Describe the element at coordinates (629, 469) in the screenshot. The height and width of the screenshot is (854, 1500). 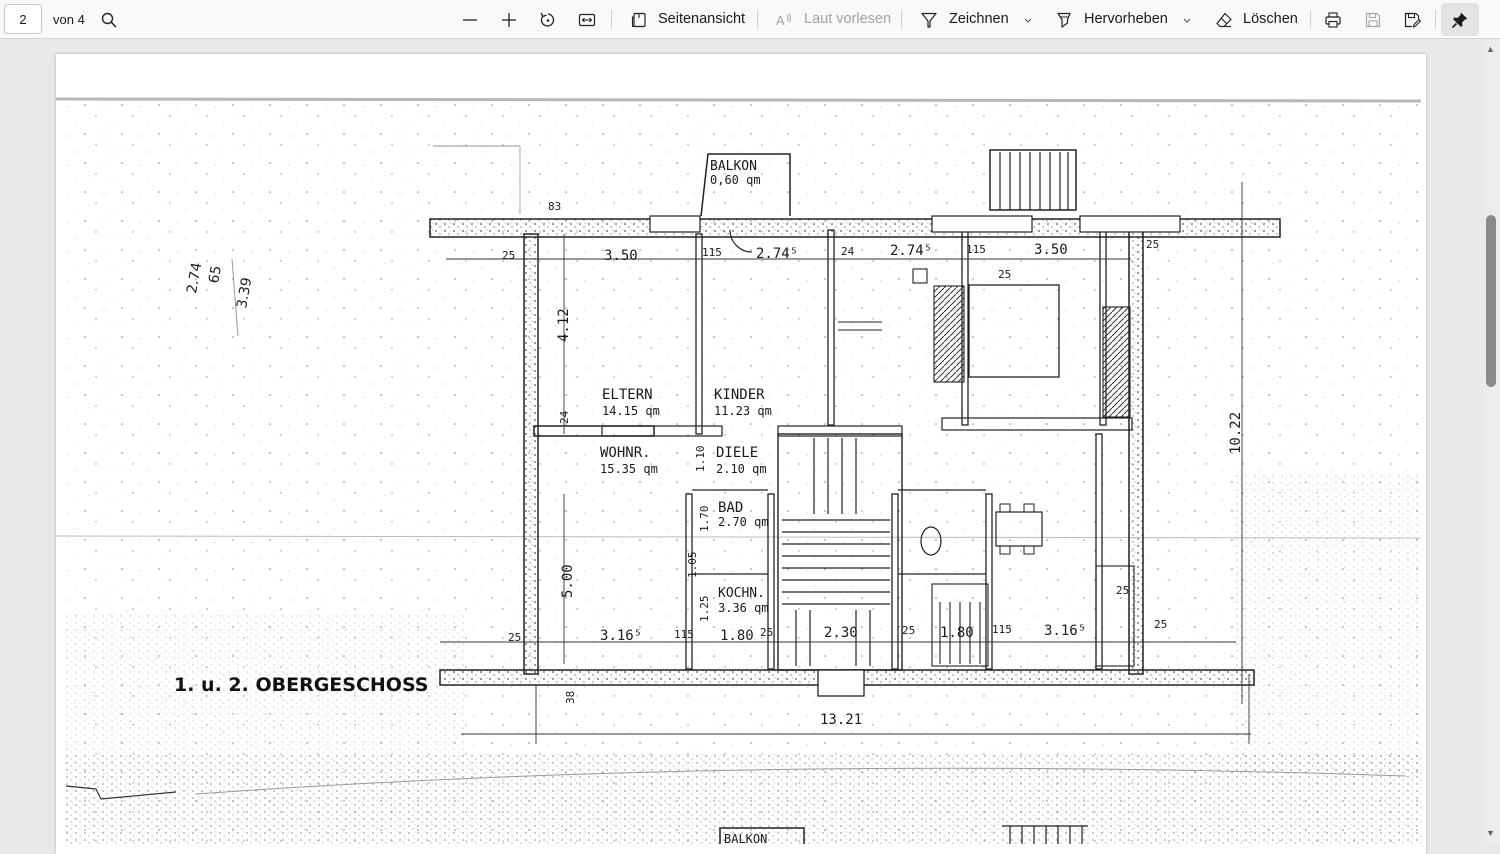
I see `room-wohnr-area: 15.35 qm` at that location.